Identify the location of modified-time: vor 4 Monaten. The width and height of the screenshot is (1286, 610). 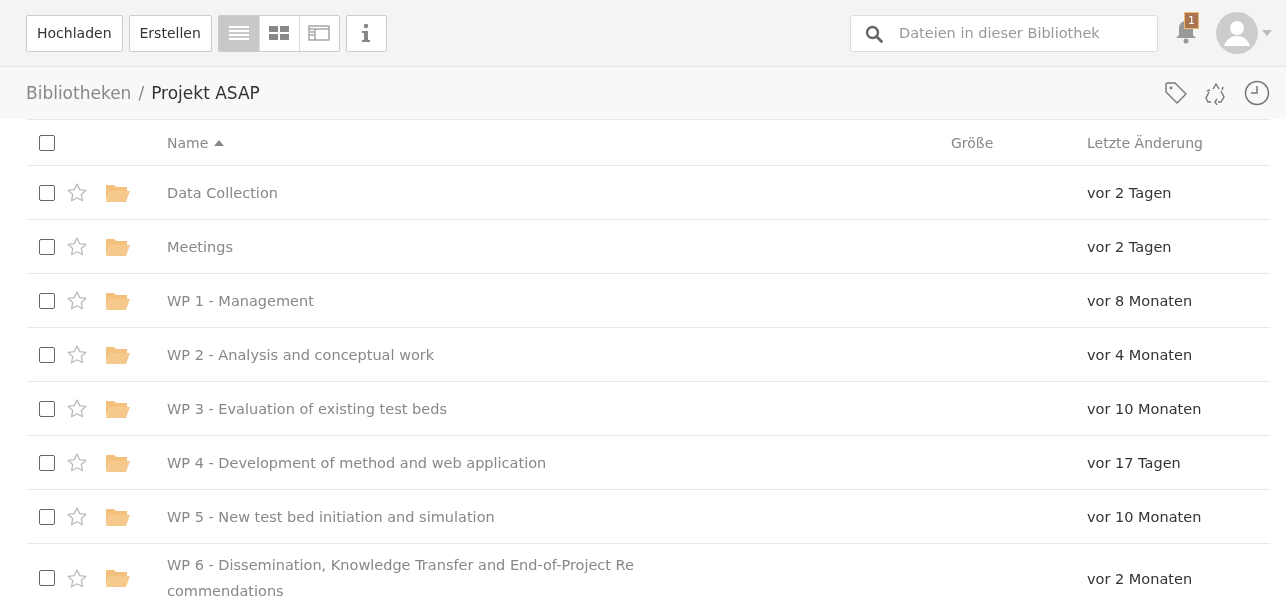
(1140, 355).